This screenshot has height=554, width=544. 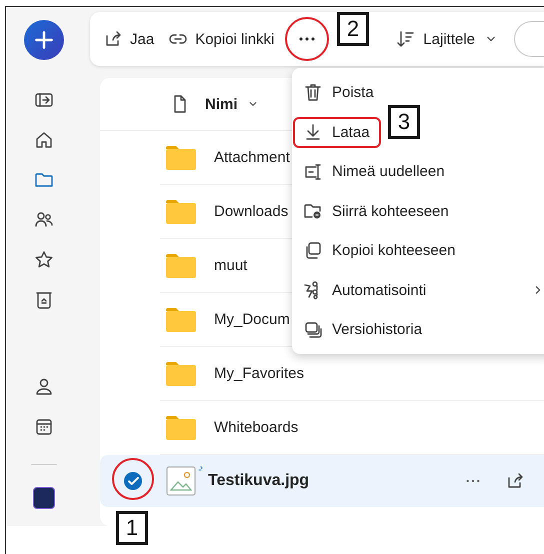 What do you see at coordinates (221, 39) in the screenshot?
I see `toolbar-button: Kopioi linkki` at bounding box center [221, 39].